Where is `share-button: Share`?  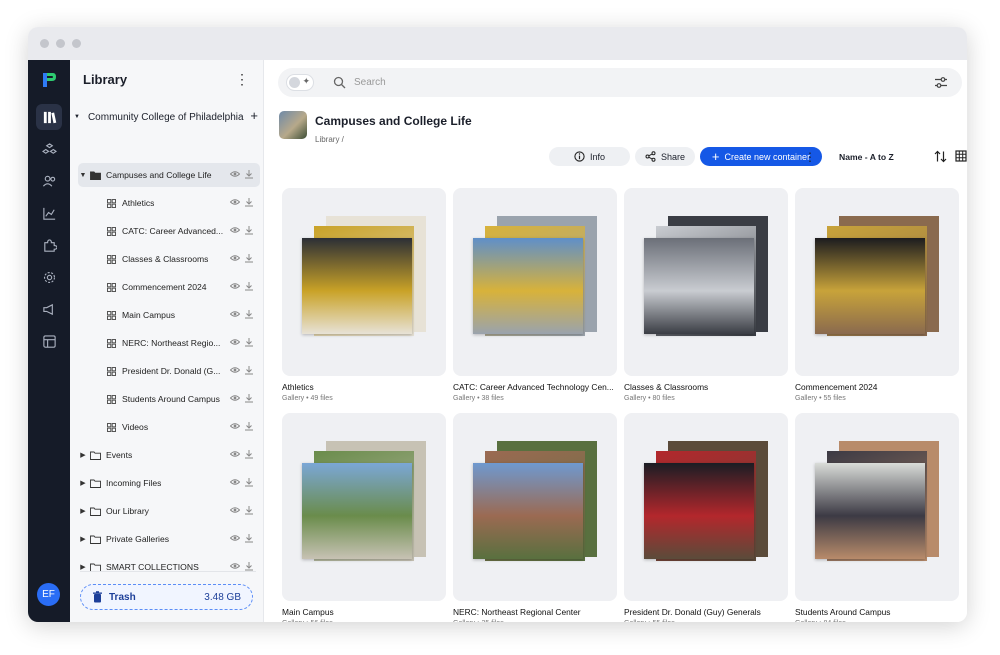 share-button: Share is located at coordinates (665, 156).